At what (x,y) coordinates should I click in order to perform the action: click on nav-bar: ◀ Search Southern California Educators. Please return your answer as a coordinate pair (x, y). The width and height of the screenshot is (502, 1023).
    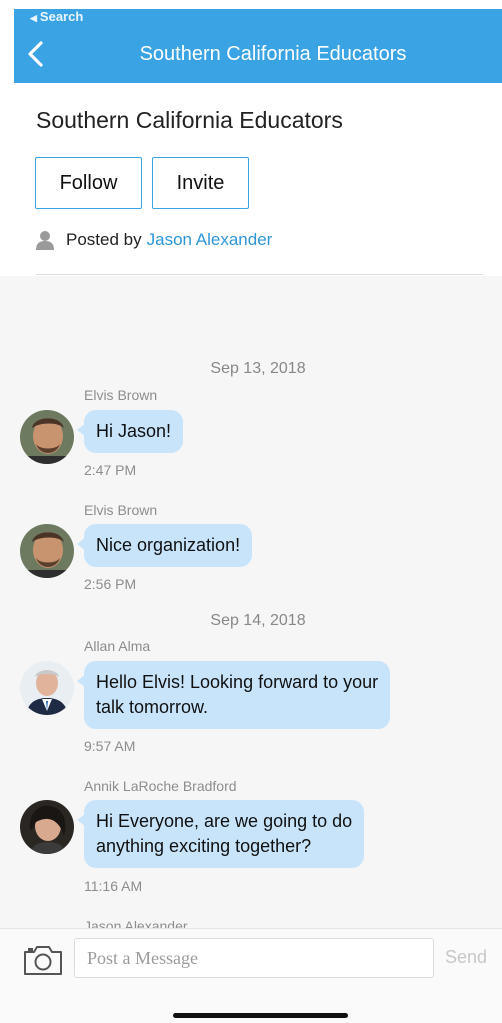
    Looking at the image, I should click on (258, 46).